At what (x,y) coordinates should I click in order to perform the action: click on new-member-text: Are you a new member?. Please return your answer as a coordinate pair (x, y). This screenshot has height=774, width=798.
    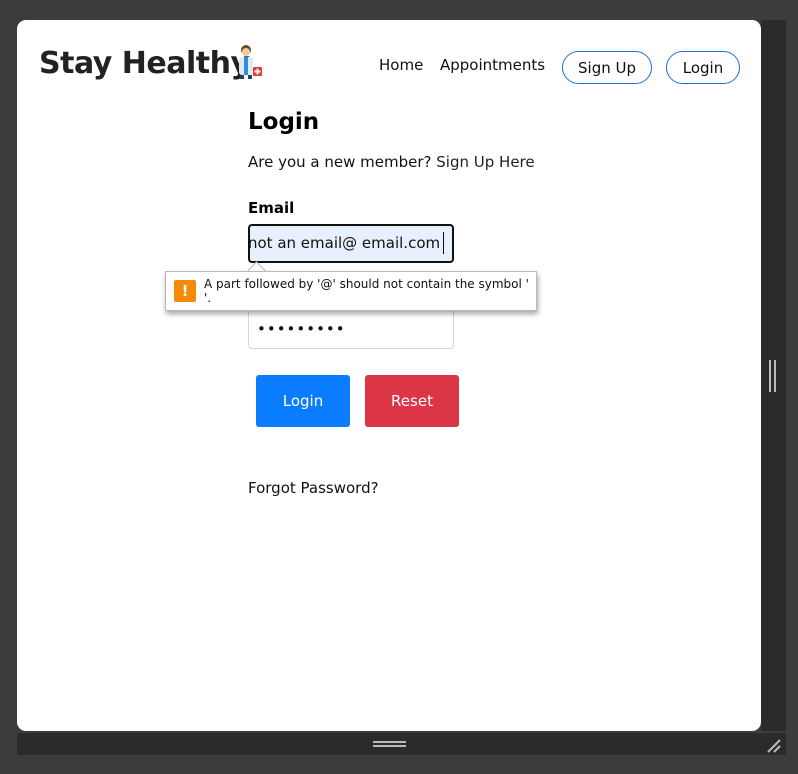
    Looking at the image, I should click on (340, 162).